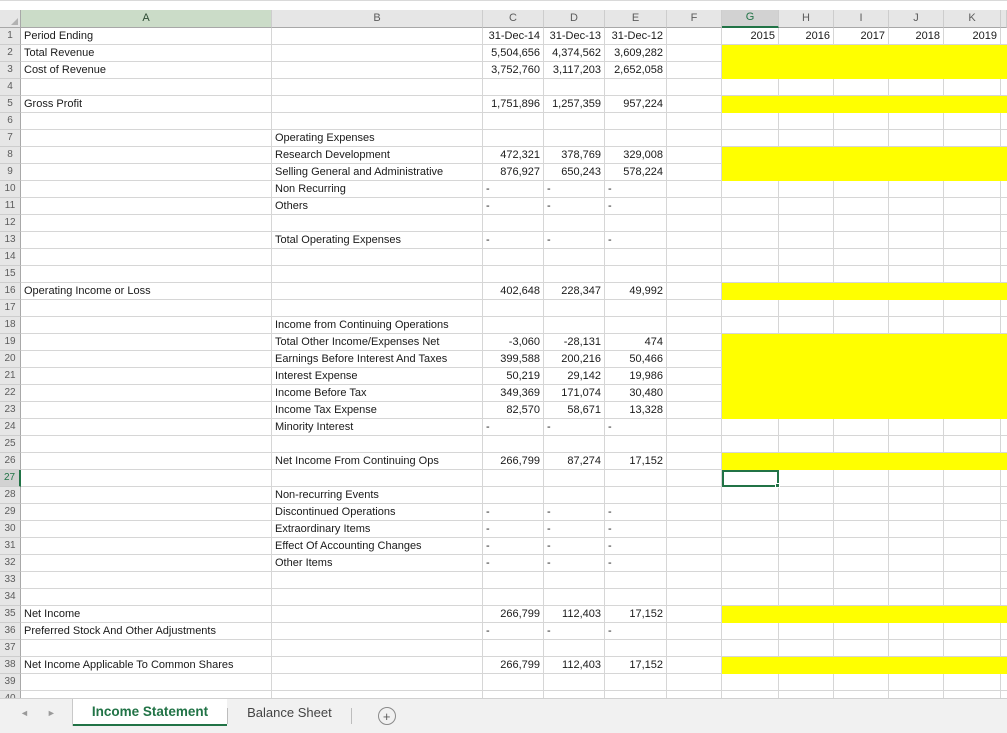  Describe the element at coordinates (513, 189) in the screenshot. I see `cell-C10: -` at that location.